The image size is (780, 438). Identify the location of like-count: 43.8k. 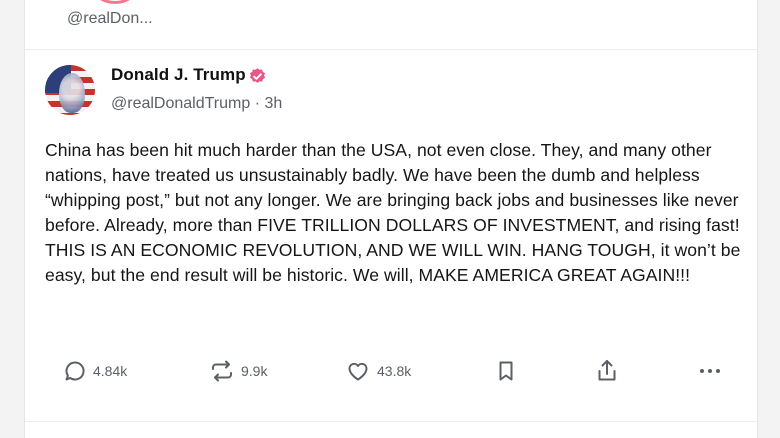
(394, 371).